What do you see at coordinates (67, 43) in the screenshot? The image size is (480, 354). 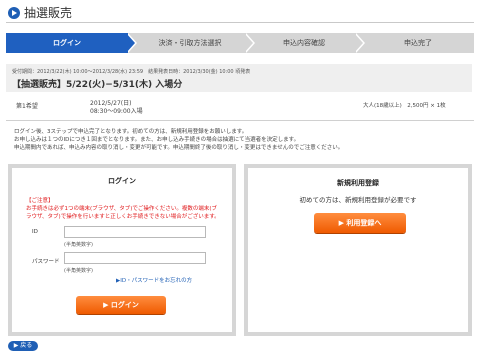 I see `step-login: ログイン` at bounding box center [67, 43].